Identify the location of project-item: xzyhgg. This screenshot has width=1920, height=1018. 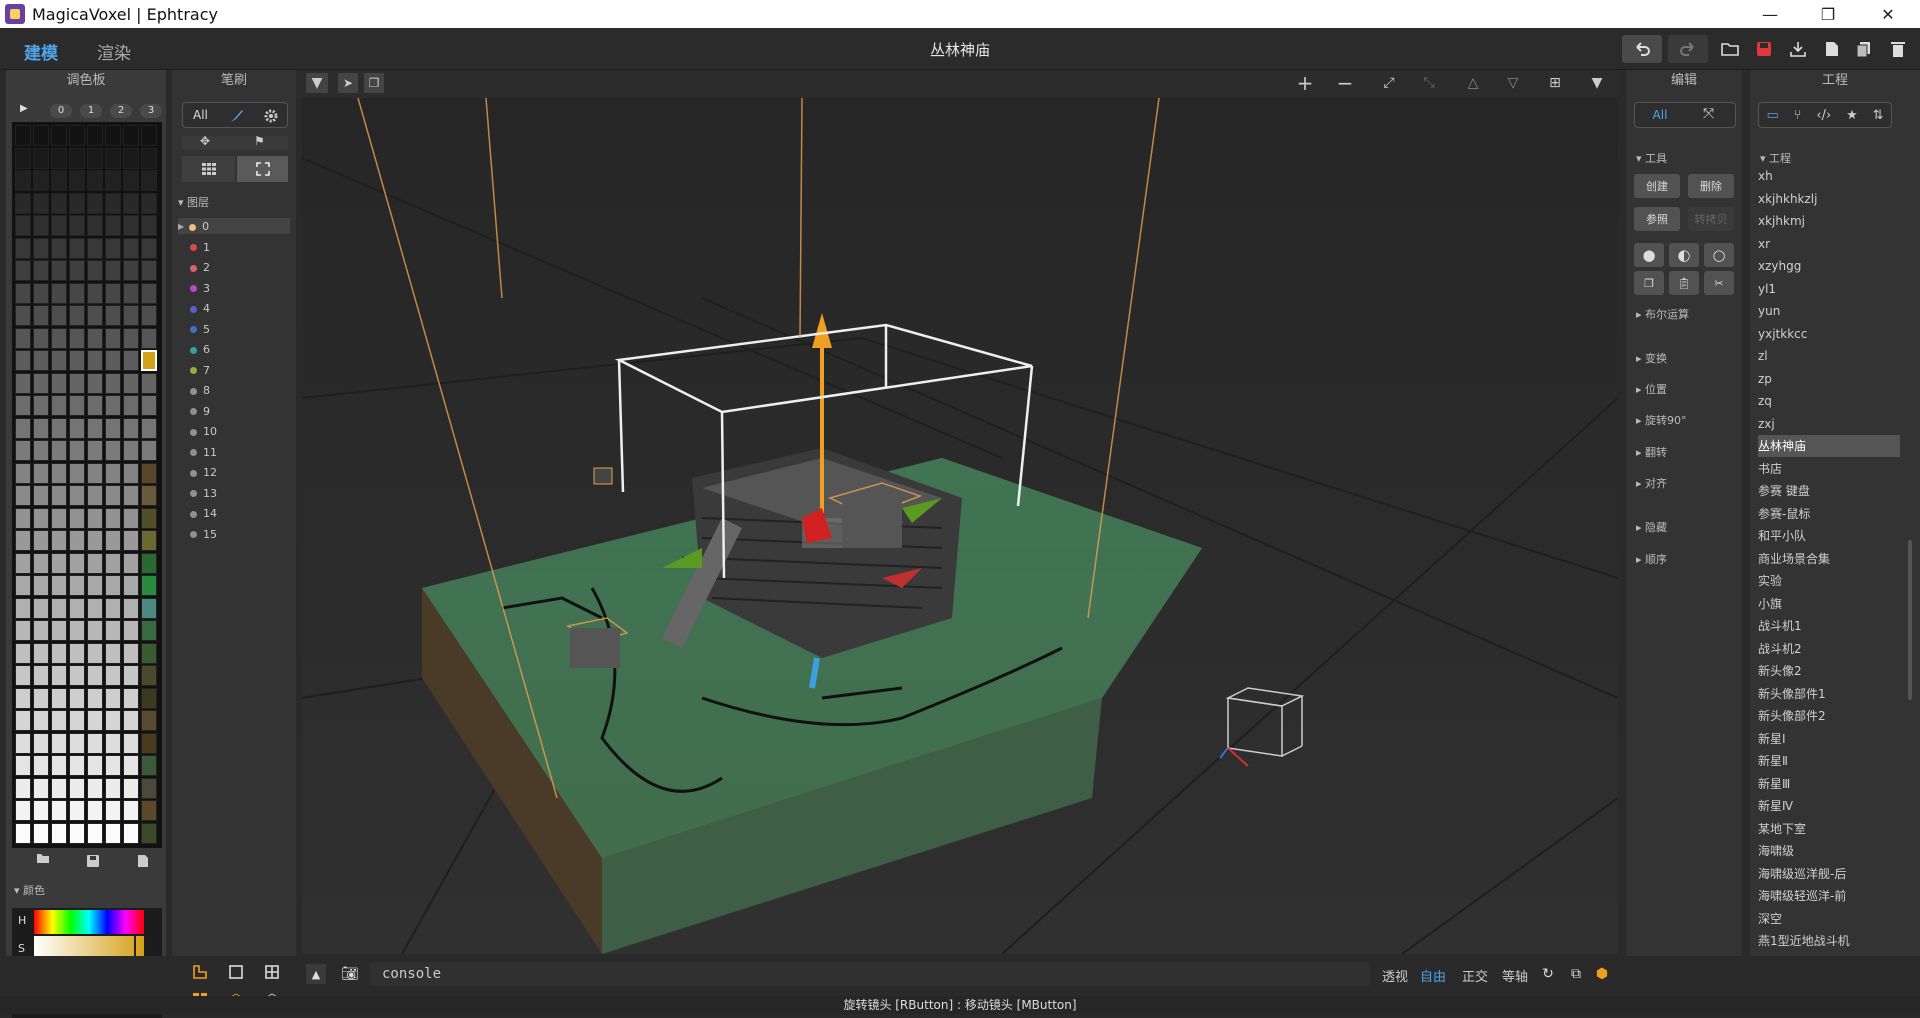
(1779, 266).